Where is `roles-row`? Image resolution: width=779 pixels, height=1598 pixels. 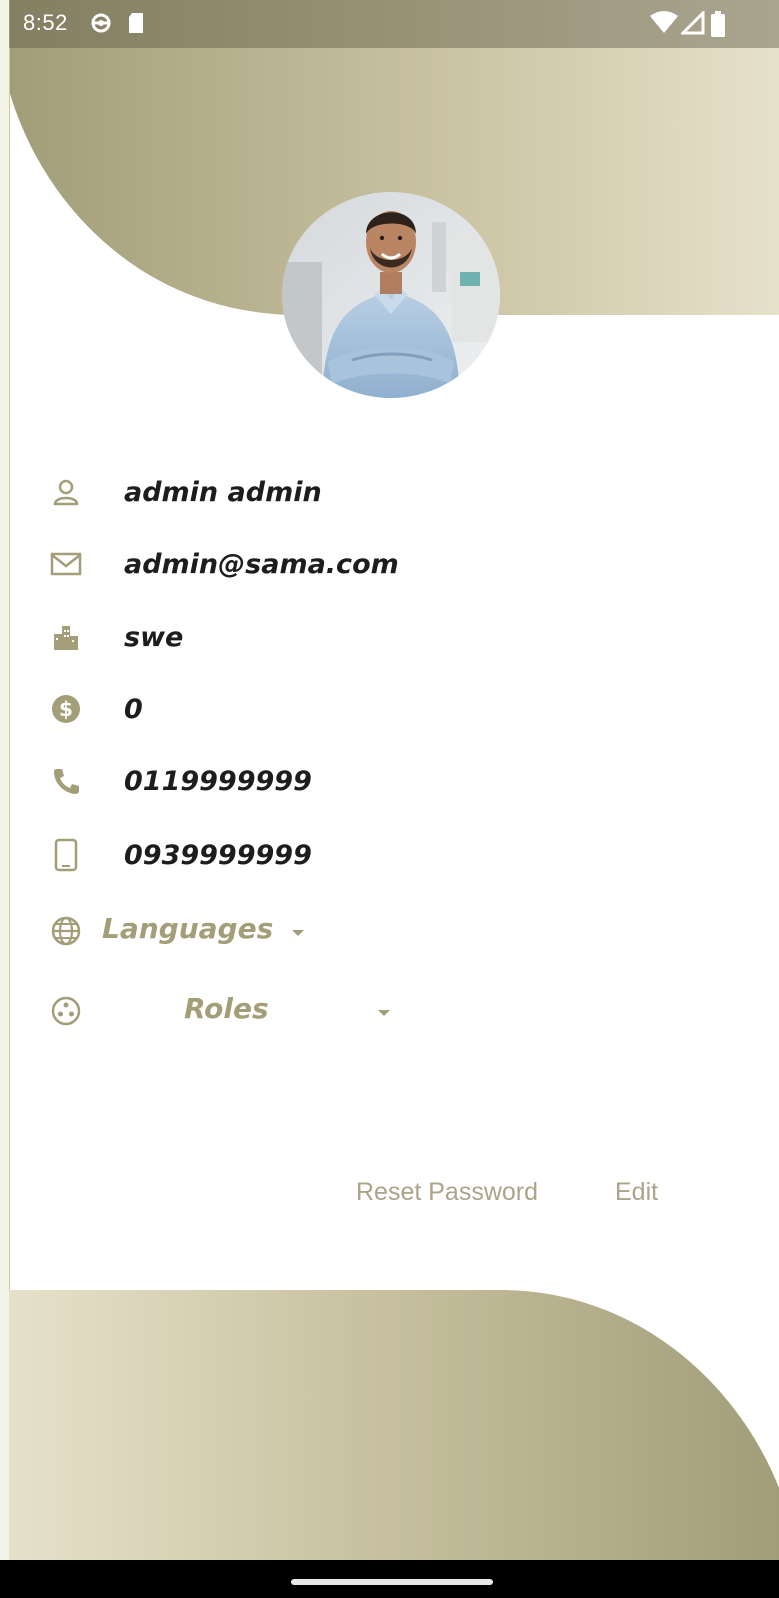 roles-row is located at coordinates (66, 1011).